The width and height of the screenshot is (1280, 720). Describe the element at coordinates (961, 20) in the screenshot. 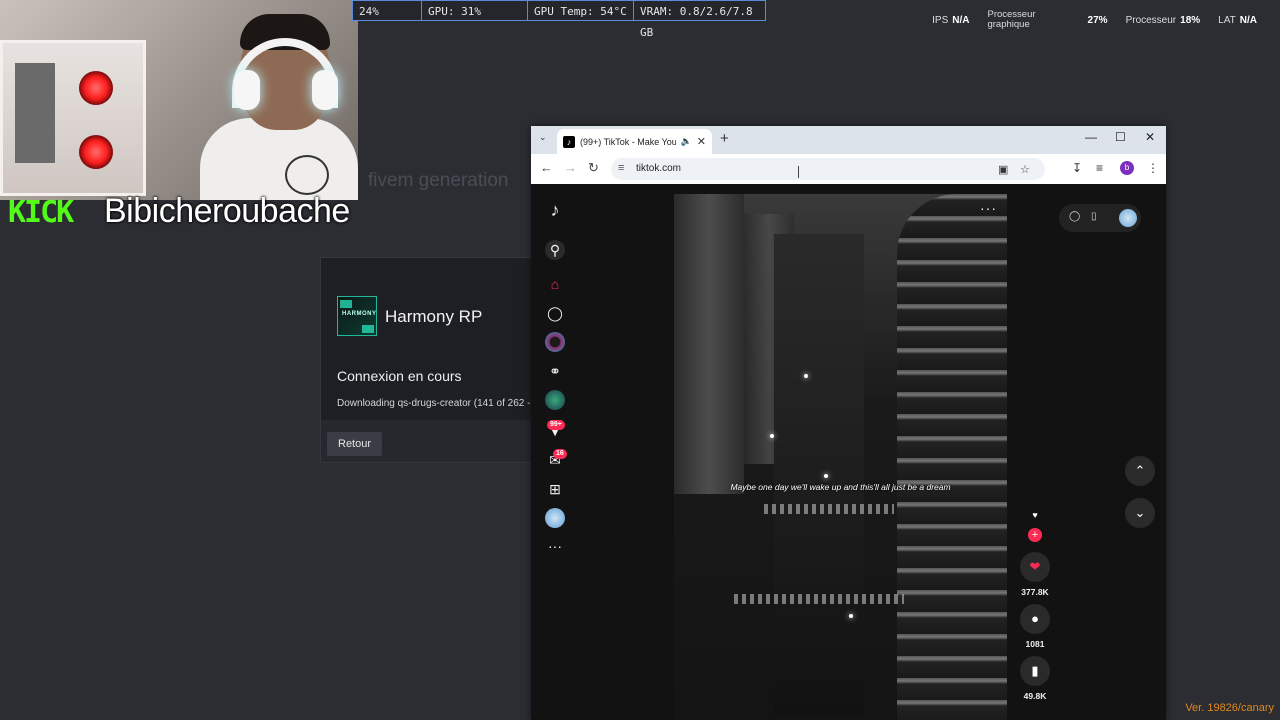

I see `perf-ips-value: N/A` at that location.